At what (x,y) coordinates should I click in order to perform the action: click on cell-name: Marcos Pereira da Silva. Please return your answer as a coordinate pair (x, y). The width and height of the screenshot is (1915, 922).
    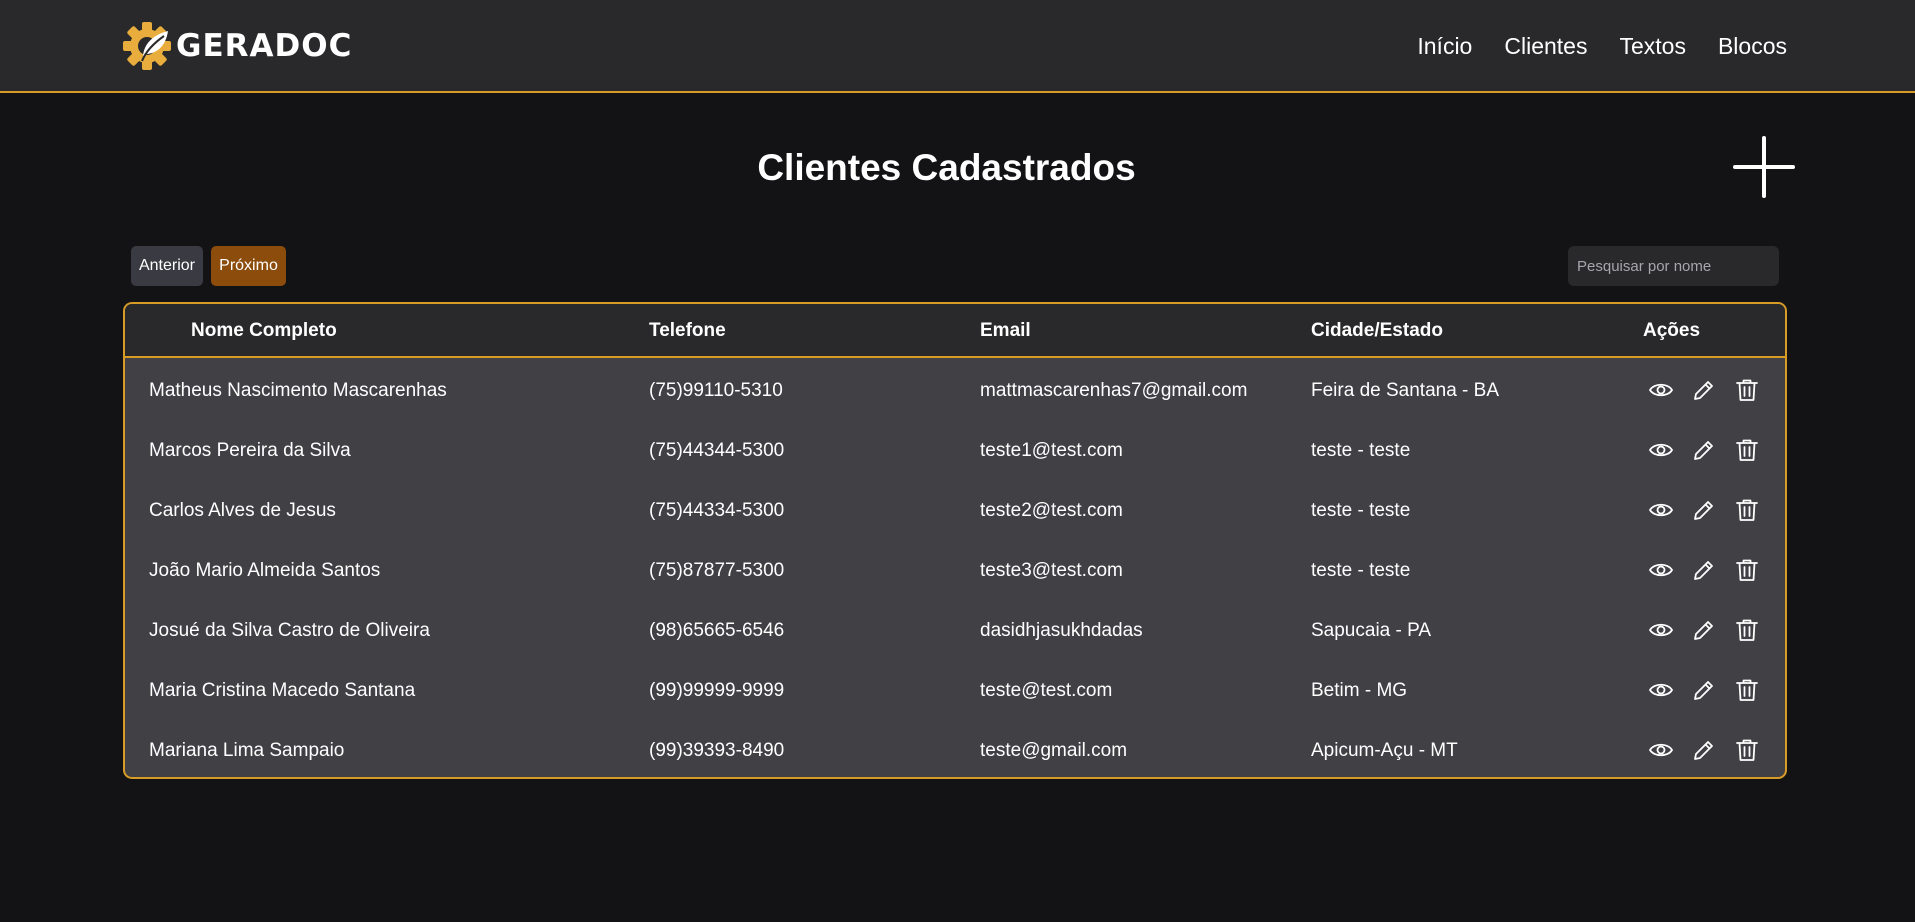
    Looking at the image, I should click on (250, 450).